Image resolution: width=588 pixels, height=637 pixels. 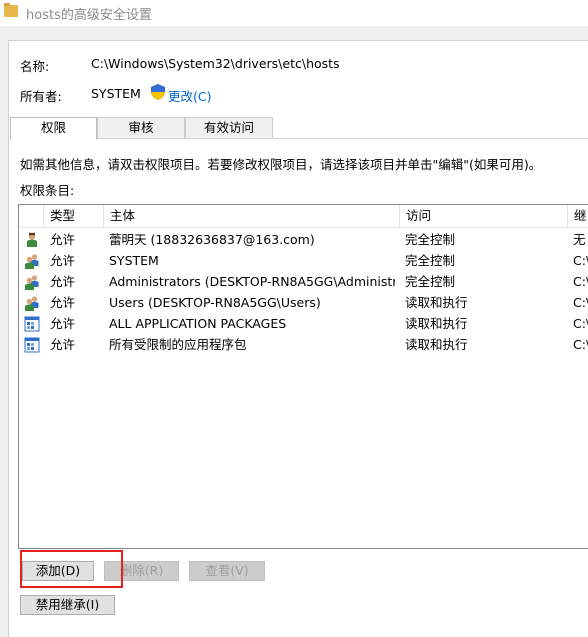 What do you see at coordinates (251, 216) in the screenshot?
I see `column-header-principal: 主体` at bounding box center [251, 216].